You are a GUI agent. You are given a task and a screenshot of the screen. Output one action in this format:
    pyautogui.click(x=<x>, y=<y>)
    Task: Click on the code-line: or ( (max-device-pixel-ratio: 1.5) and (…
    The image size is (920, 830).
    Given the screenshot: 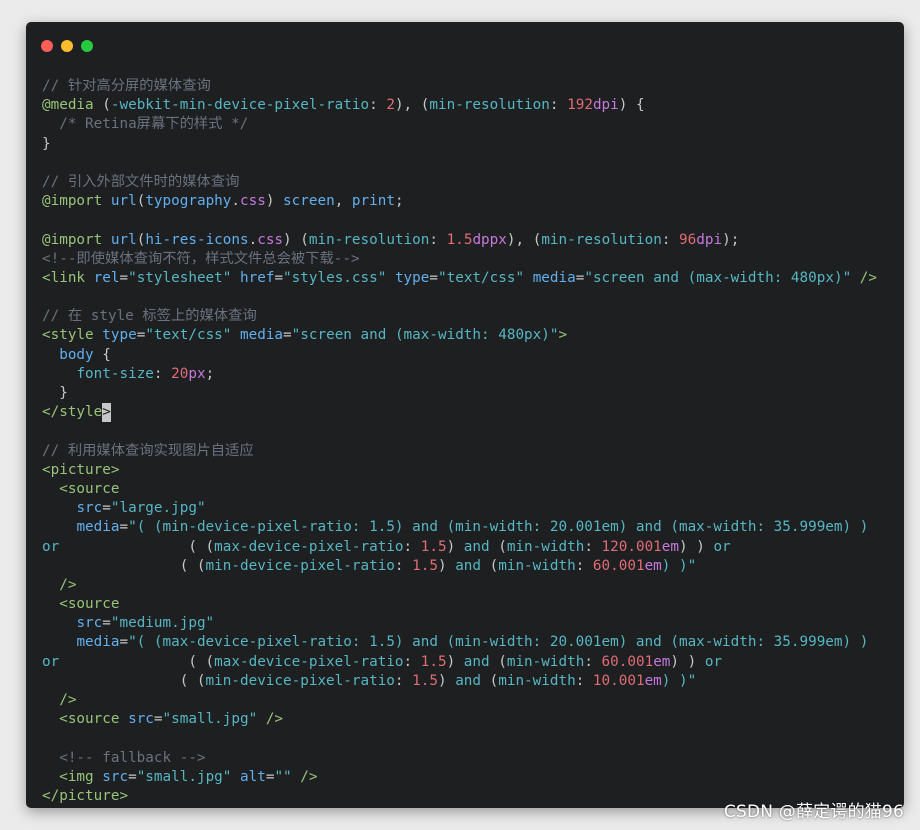 What is the action you would take?
    pyautogui.click(x=471, y=662)
    